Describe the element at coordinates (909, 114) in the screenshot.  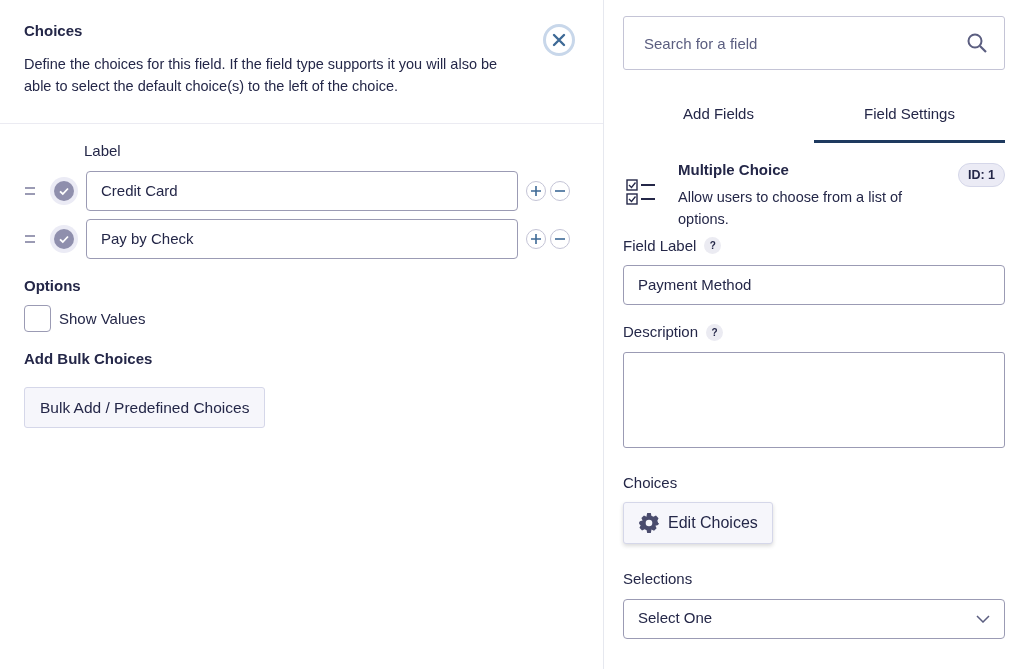
I see `tab: Field Settings` at that location.